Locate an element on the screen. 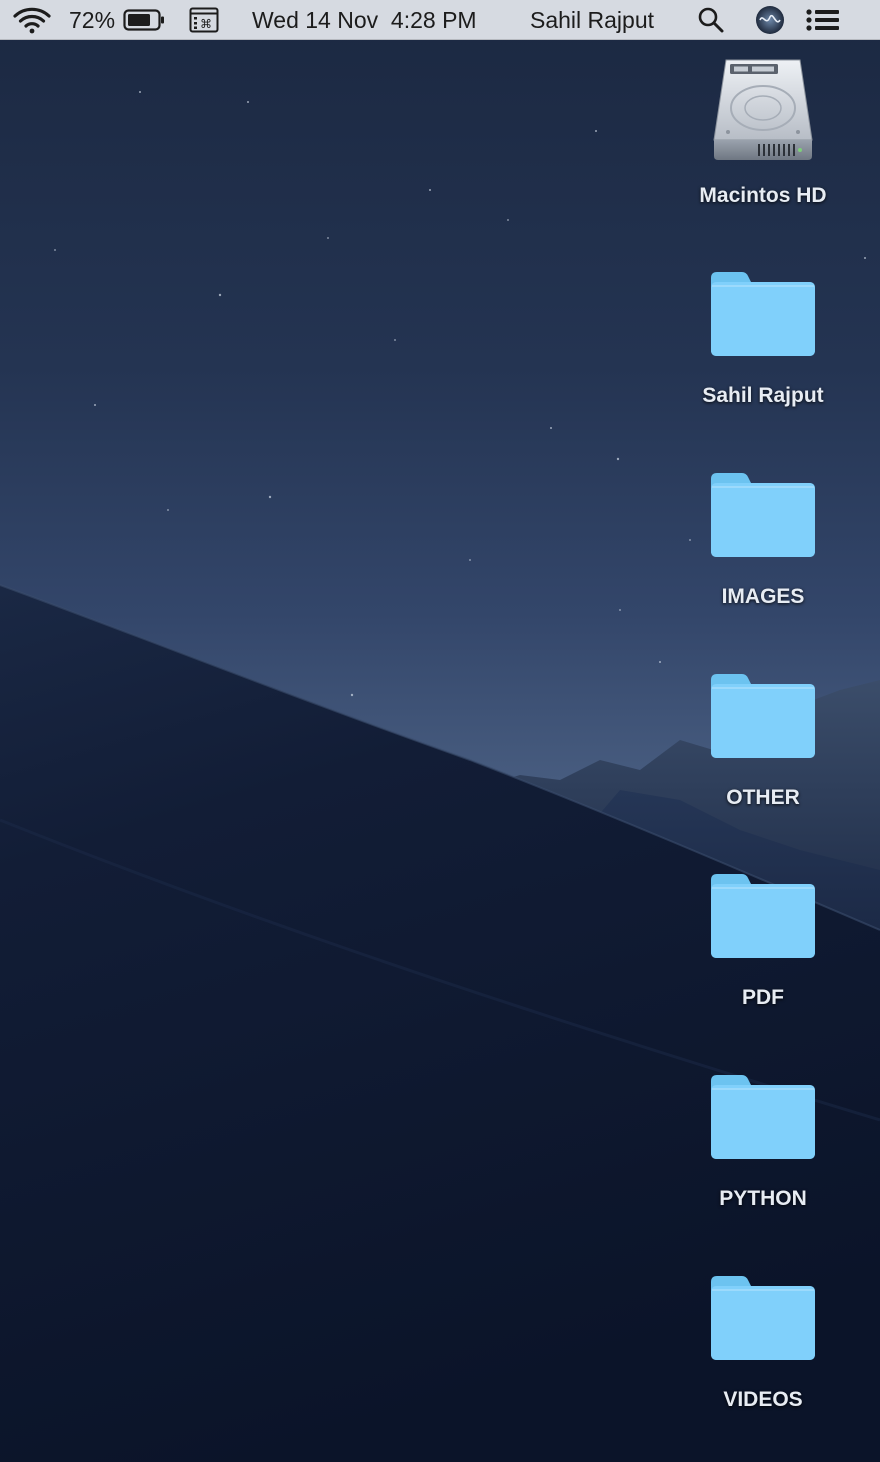  spotlight-search-icon is located at coordinates (711, 20).